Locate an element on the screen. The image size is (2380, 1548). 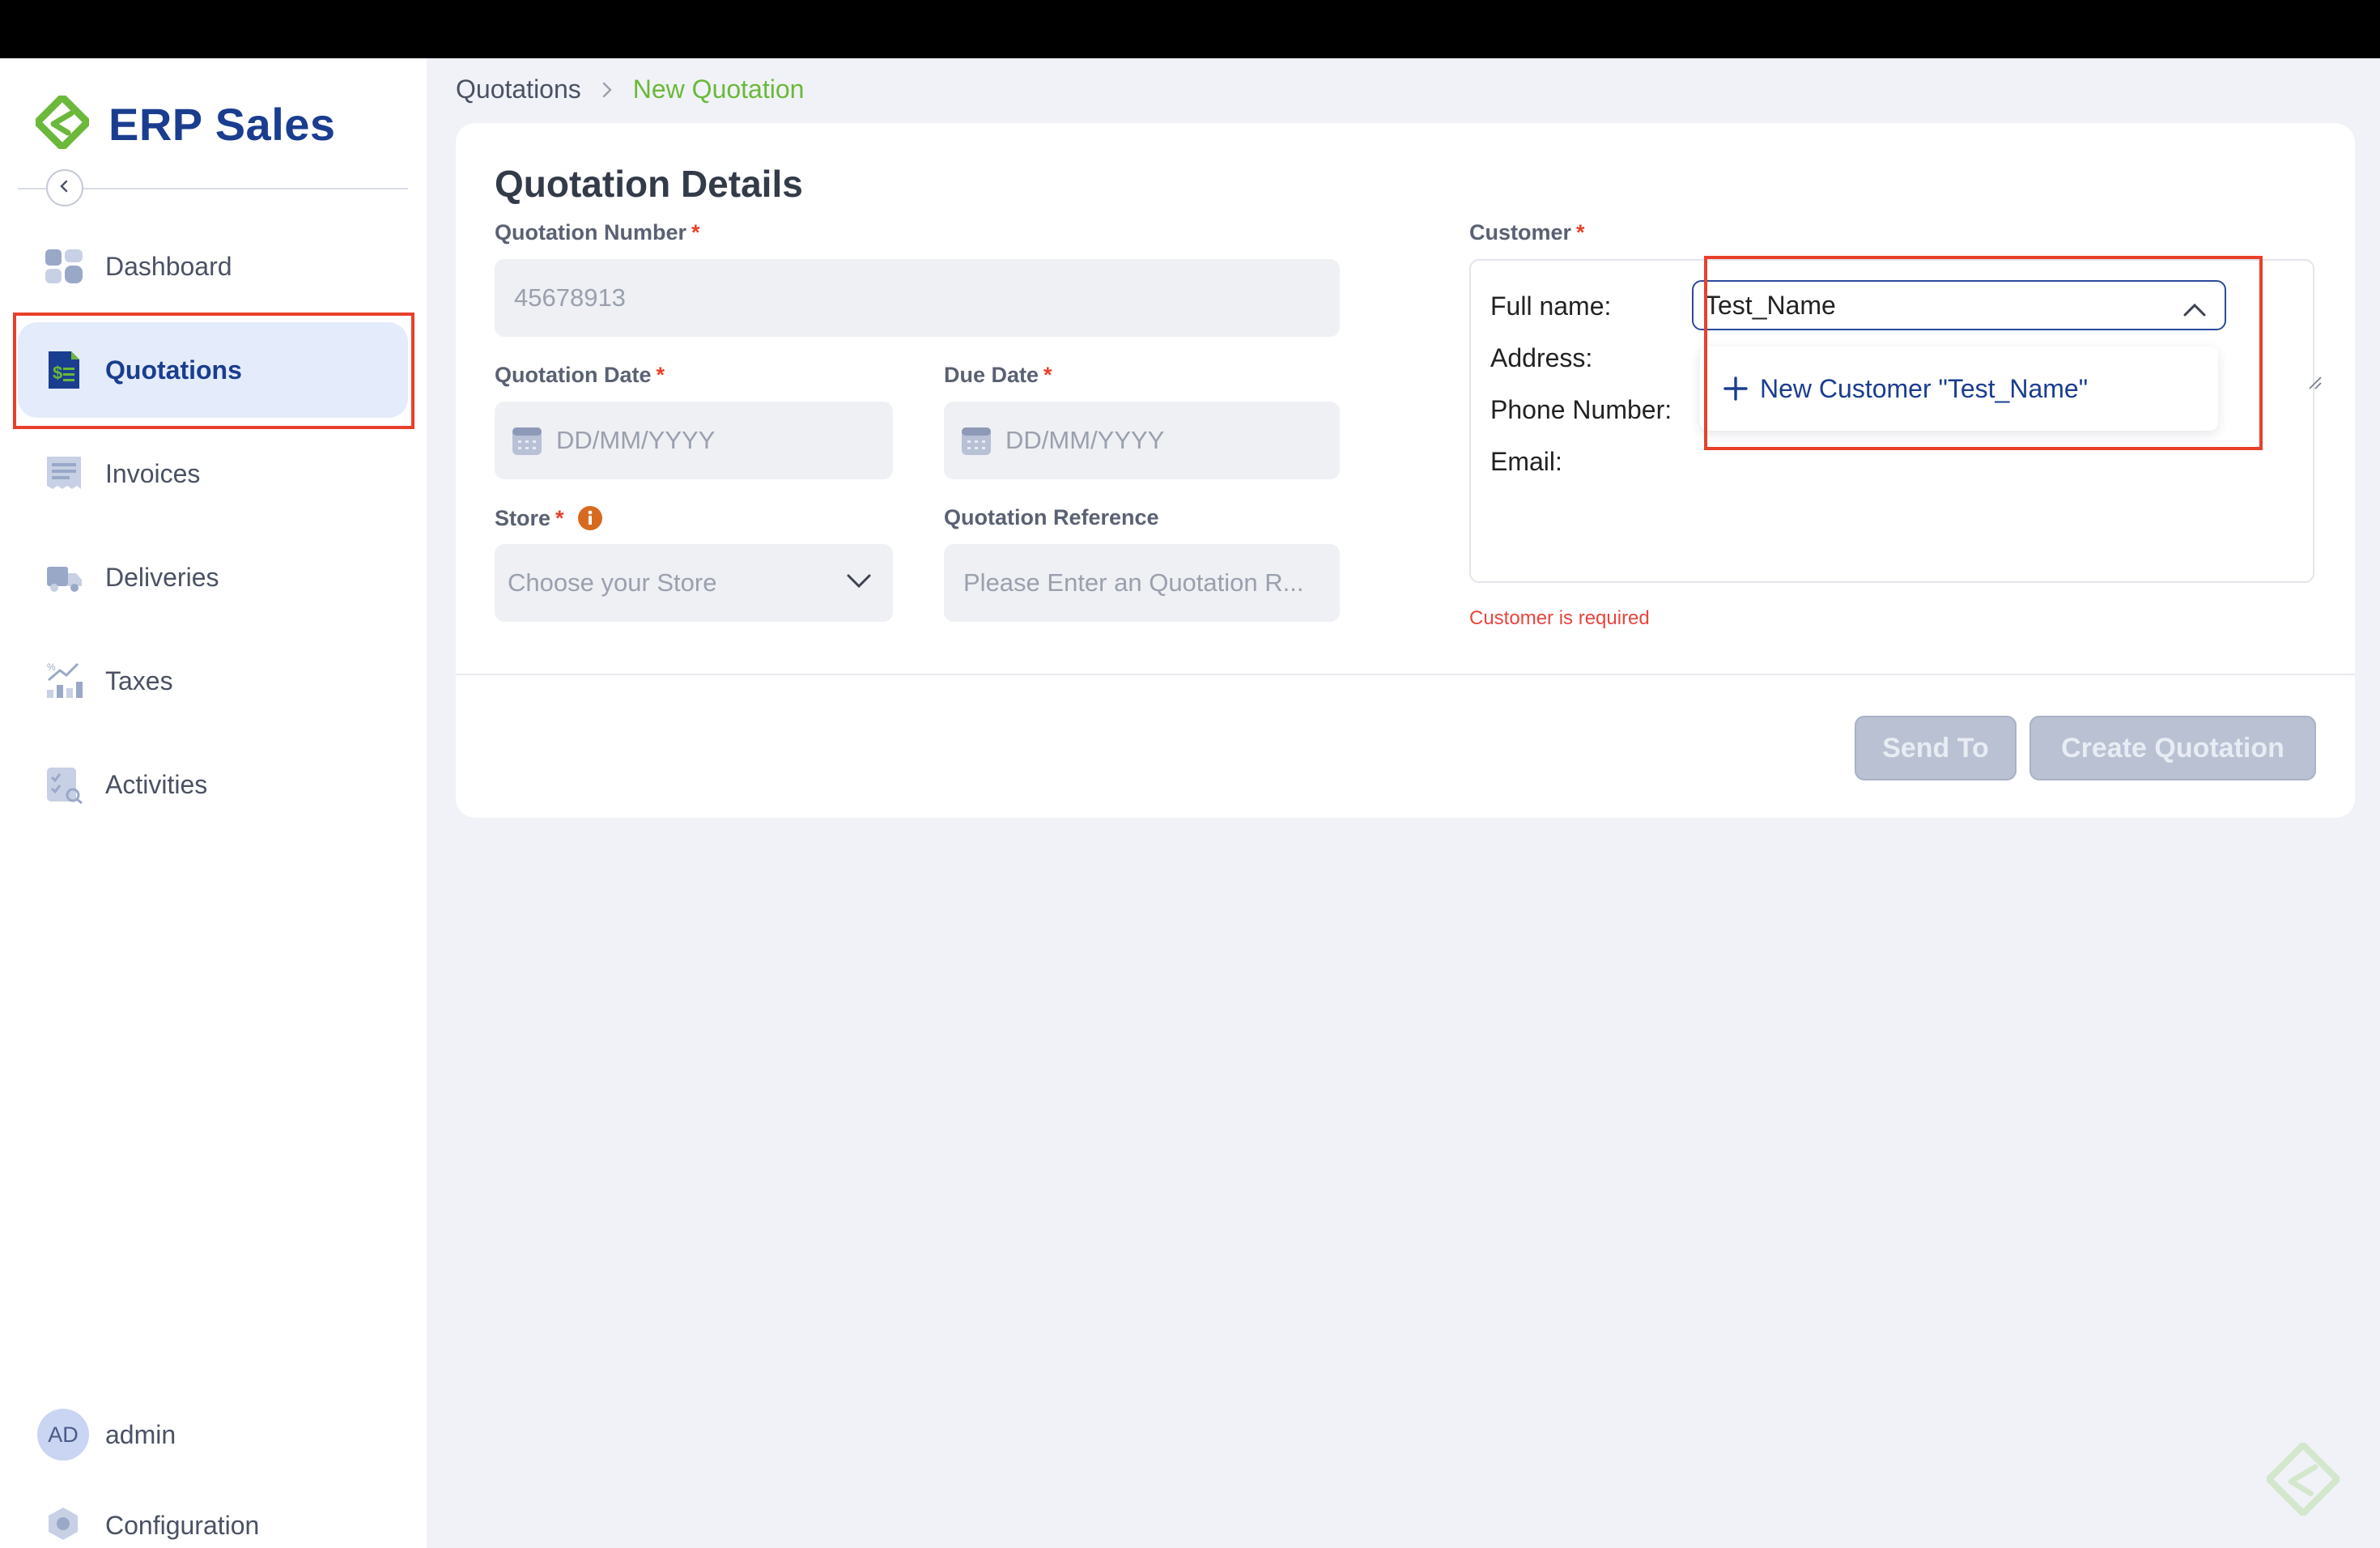
due-date-field: DD/MM/YYYY is located at coordinates (1142, 440).